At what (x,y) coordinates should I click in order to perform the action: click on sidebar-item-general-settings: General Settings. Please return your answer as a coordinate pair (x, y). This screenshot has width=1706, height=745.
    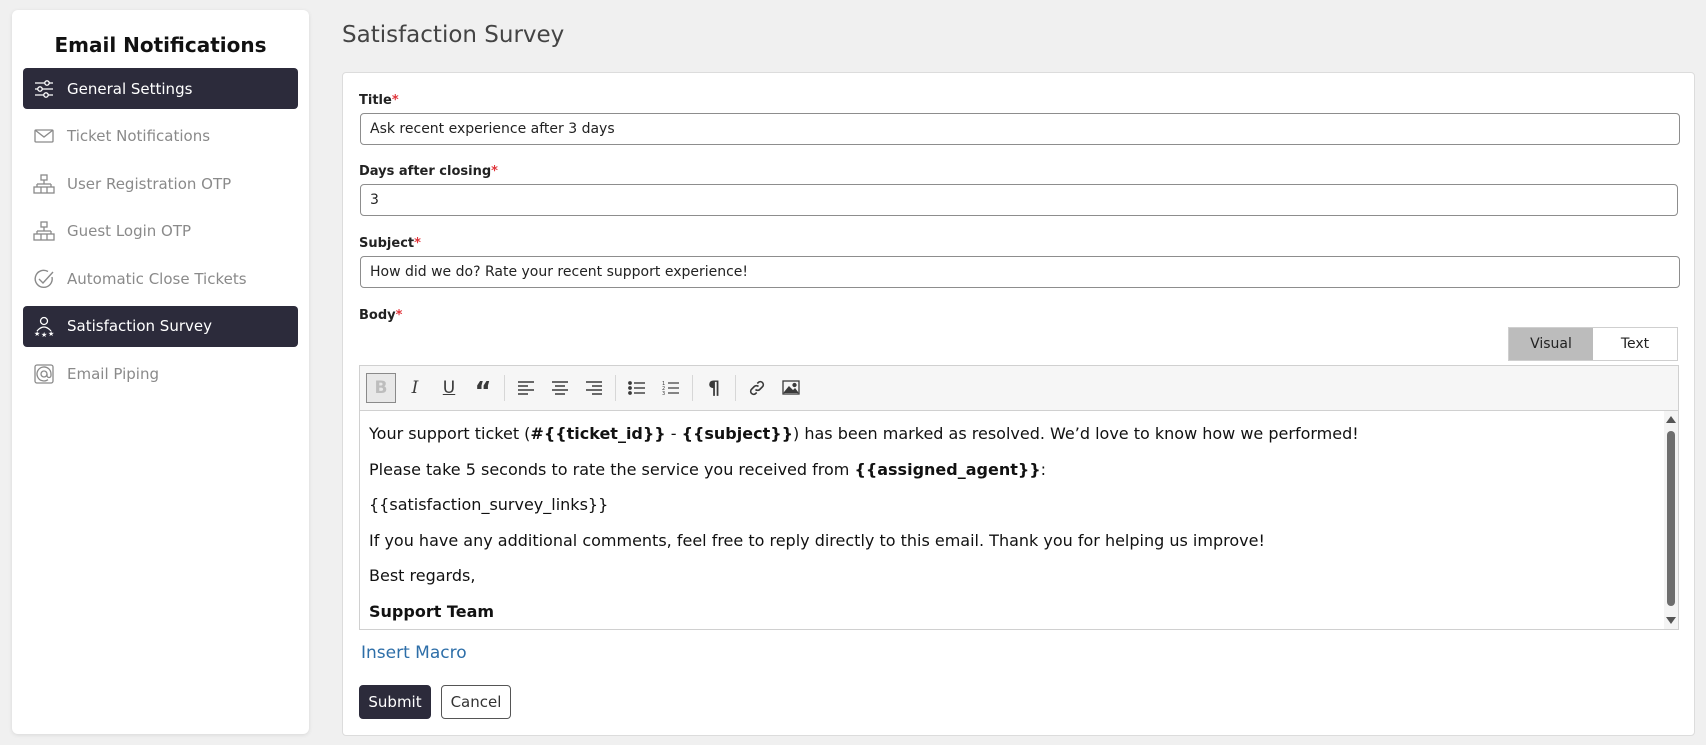
    Looking at the image, I should click on (160, 88).